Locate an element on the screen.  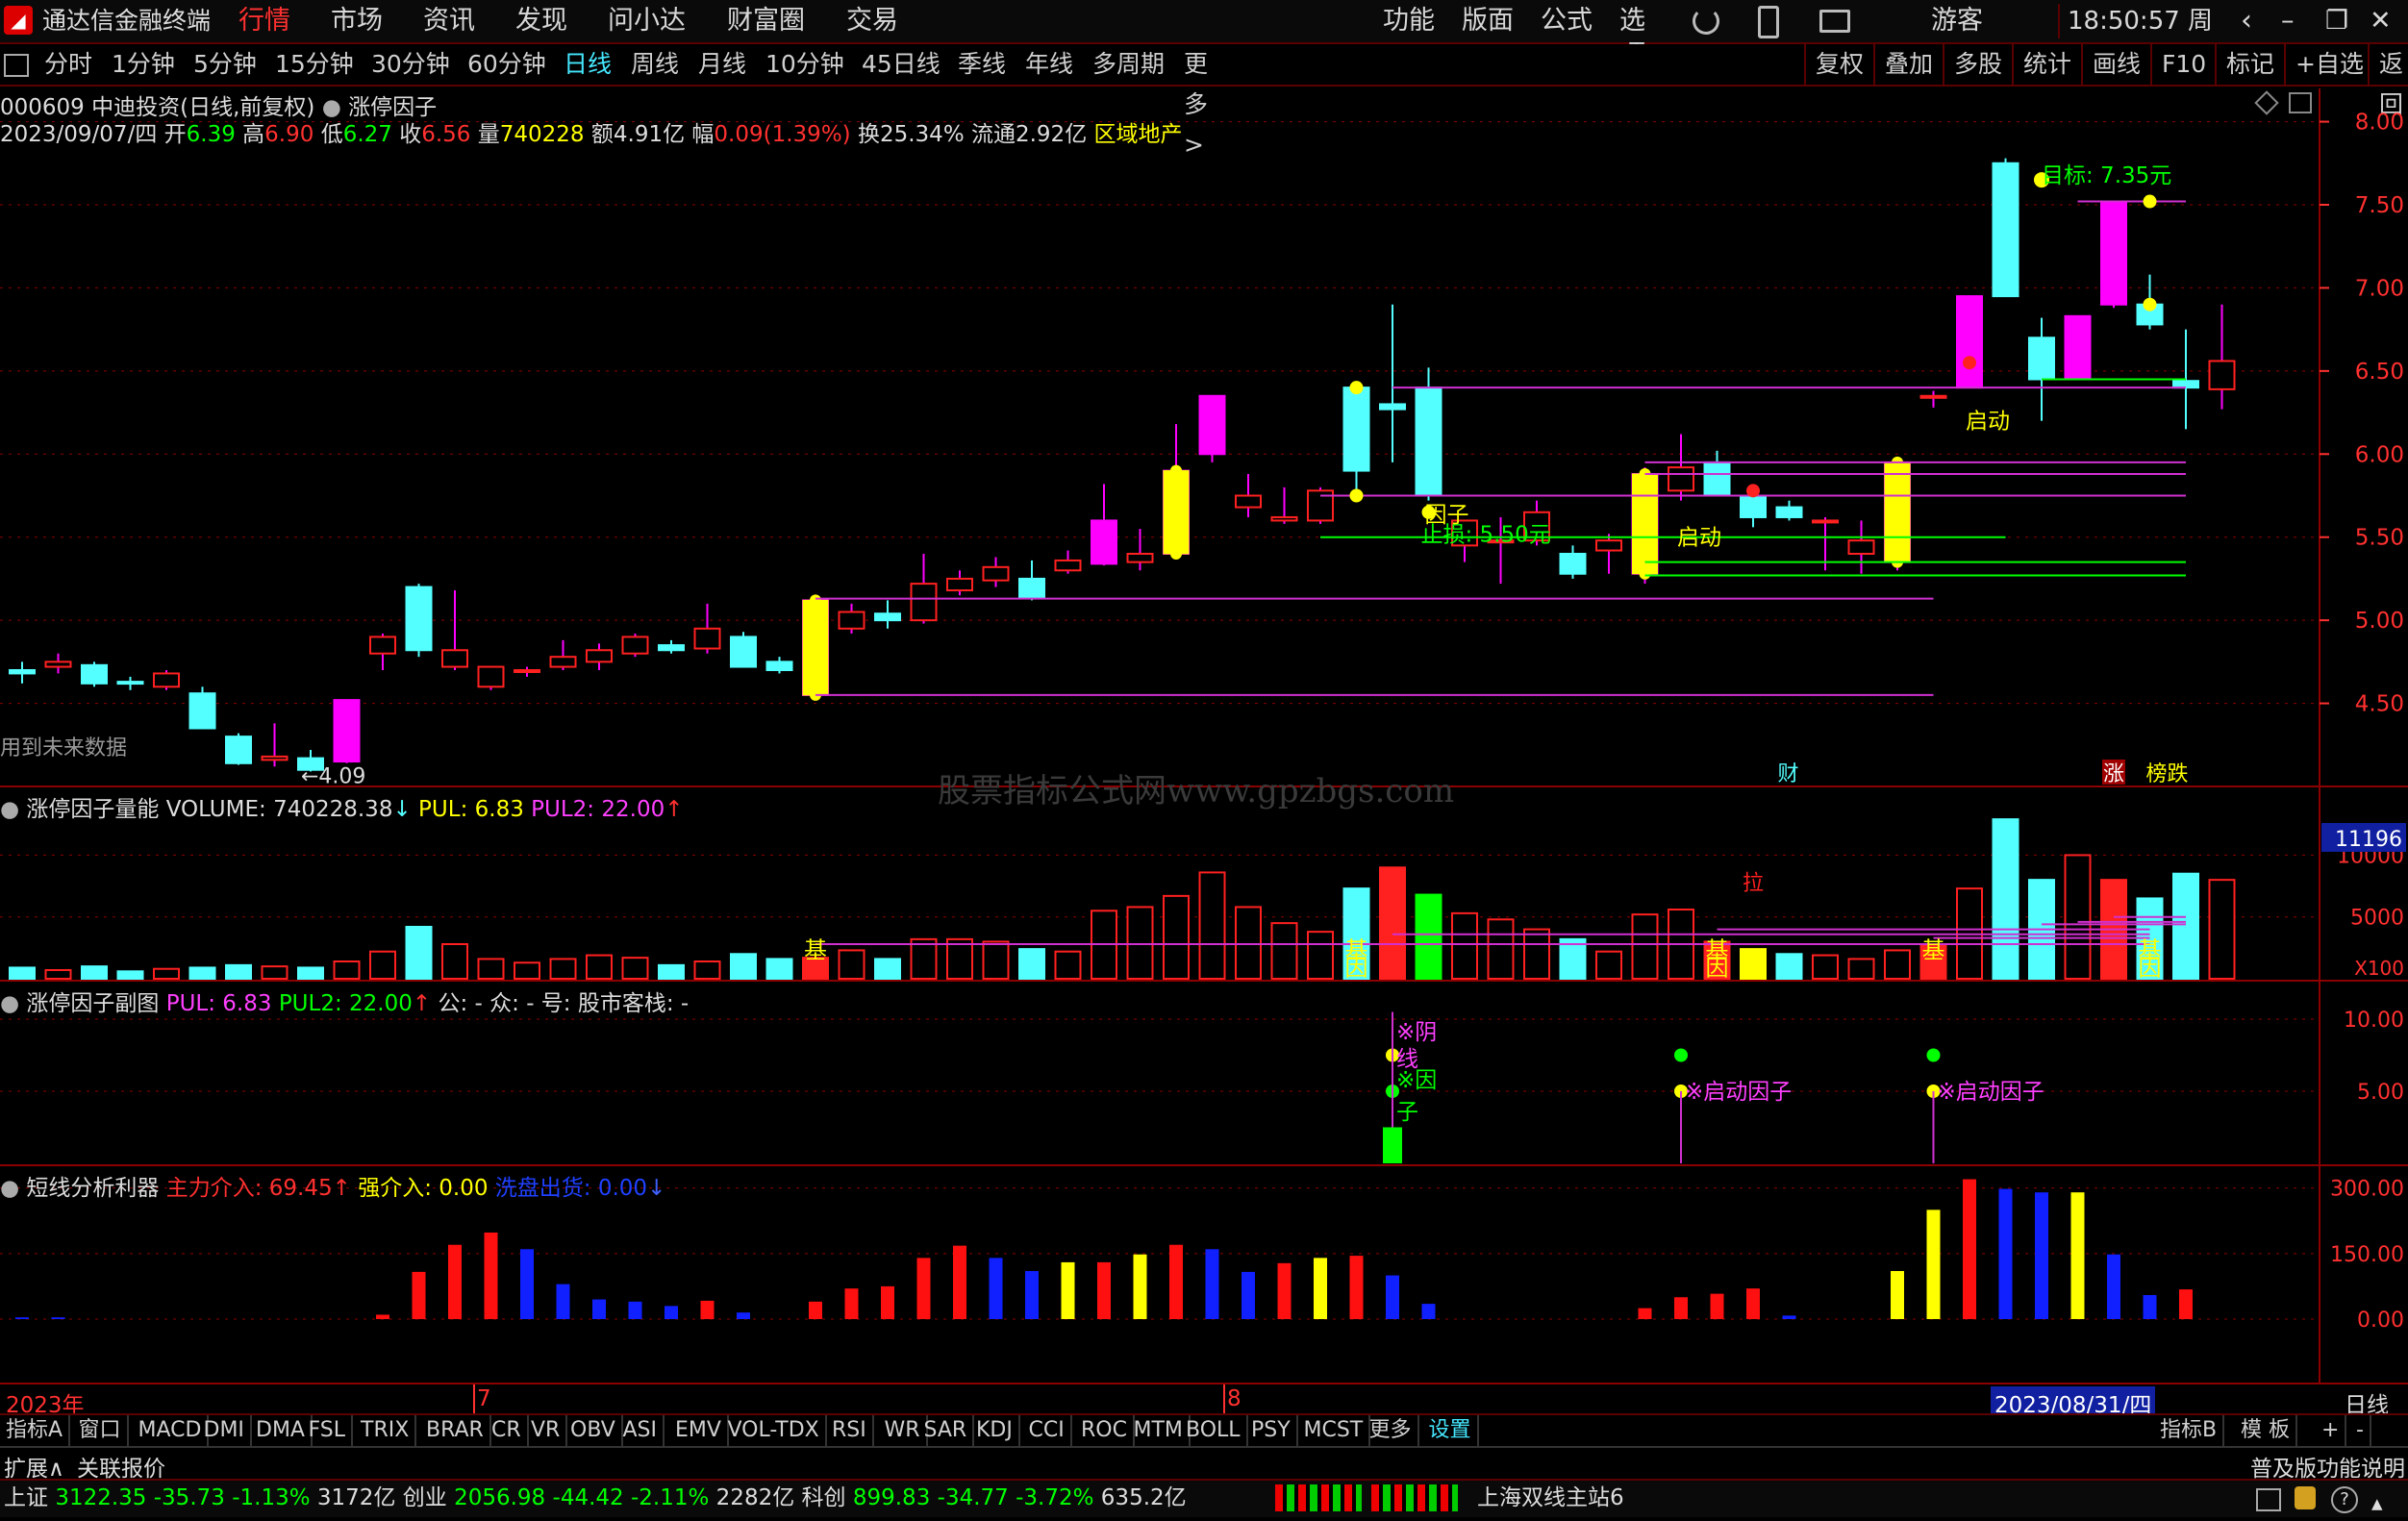
right-tab-模 板: 模 板 is located at coordinates (2266, 1430).